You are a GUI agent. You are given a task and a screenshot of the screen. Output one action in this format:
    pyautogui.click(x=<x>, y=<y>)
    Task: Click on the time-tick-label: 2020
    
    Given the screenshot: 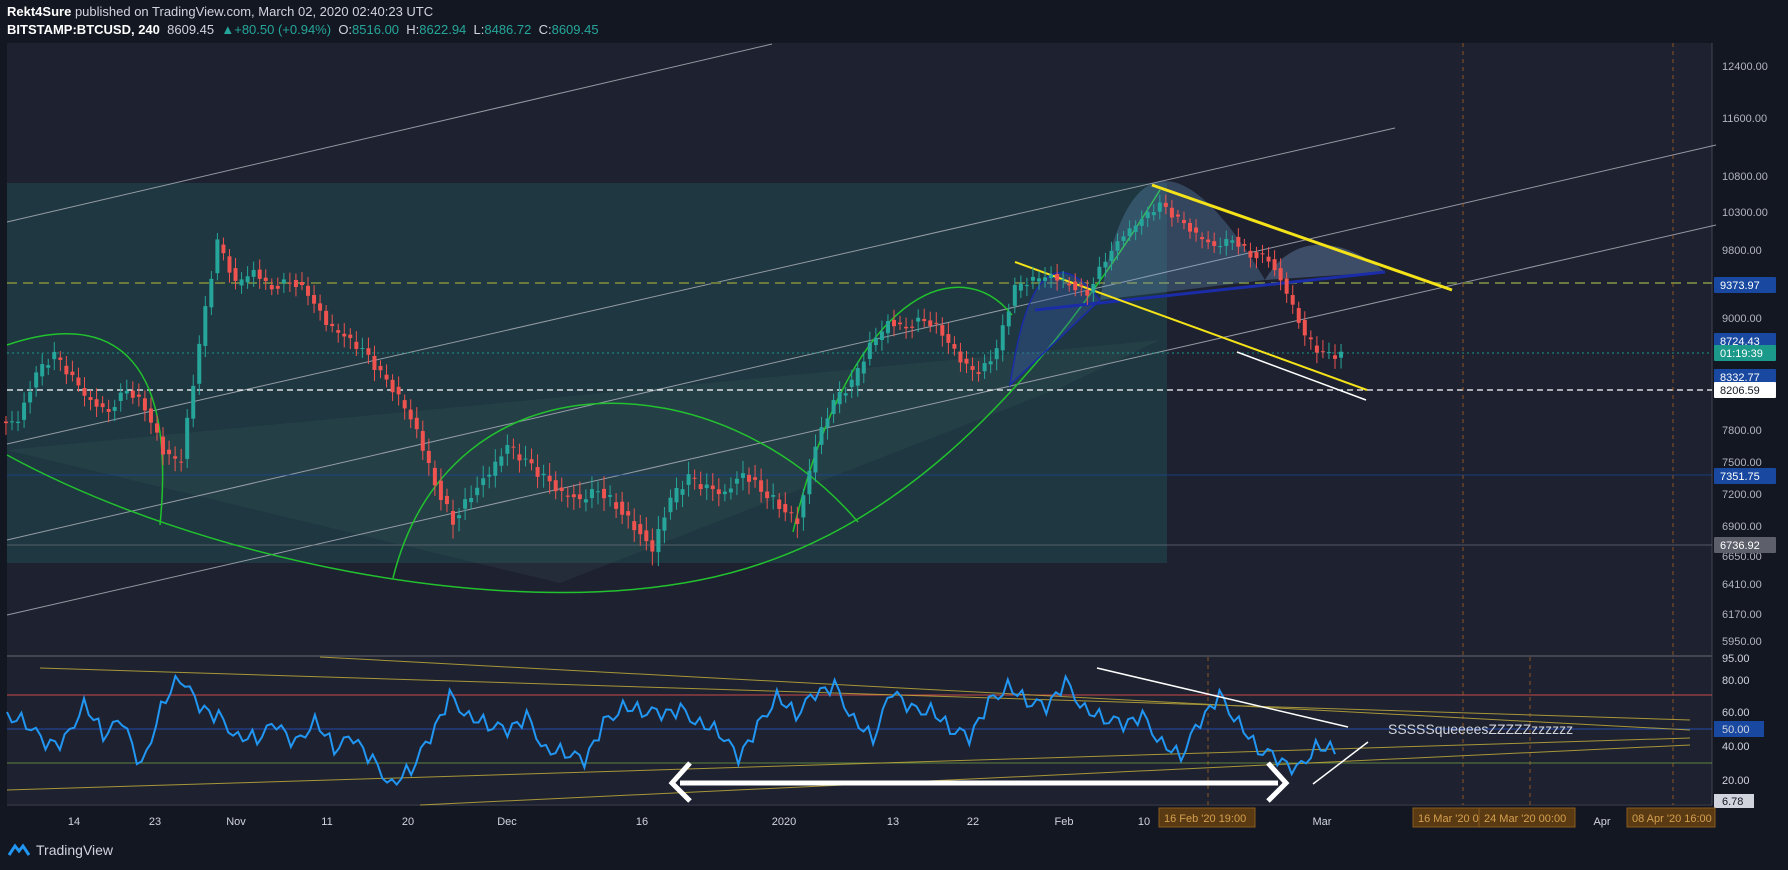 What is the action you would take?
    pyautogui.click(x=784, y=822)
    